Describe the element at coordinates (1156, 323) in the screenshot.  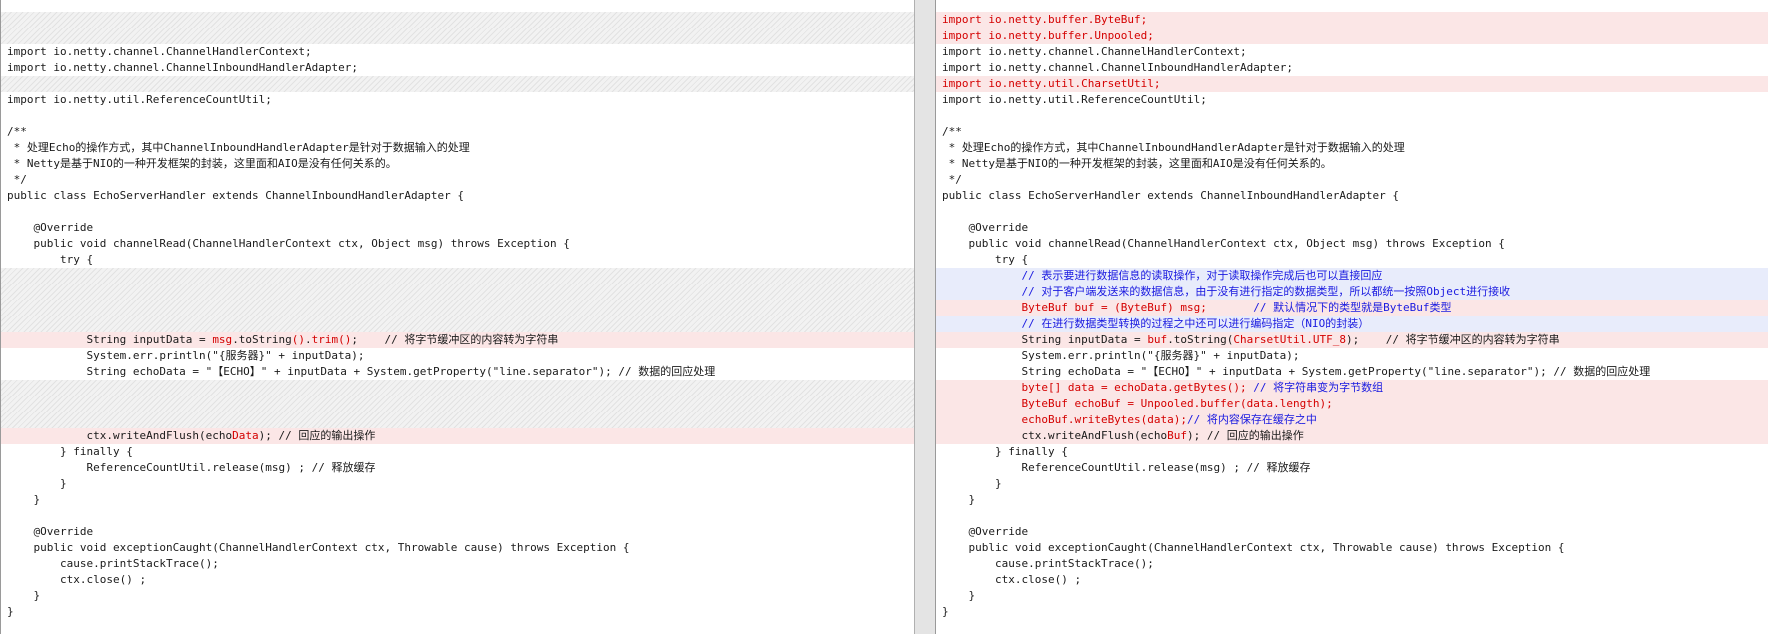
I see `code-segment: // 在进行数据类型转换的过程之中还可以进行编码指定（NIO的封装）` at that location.